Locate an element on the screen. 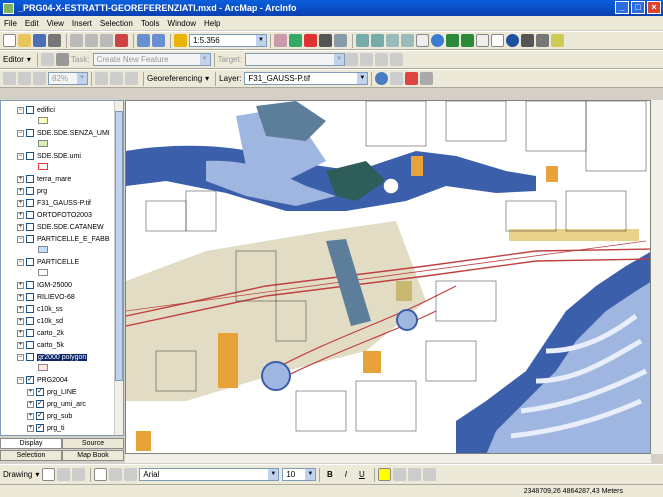  layer-name: carto_5k is located at coordinates (50, 345).